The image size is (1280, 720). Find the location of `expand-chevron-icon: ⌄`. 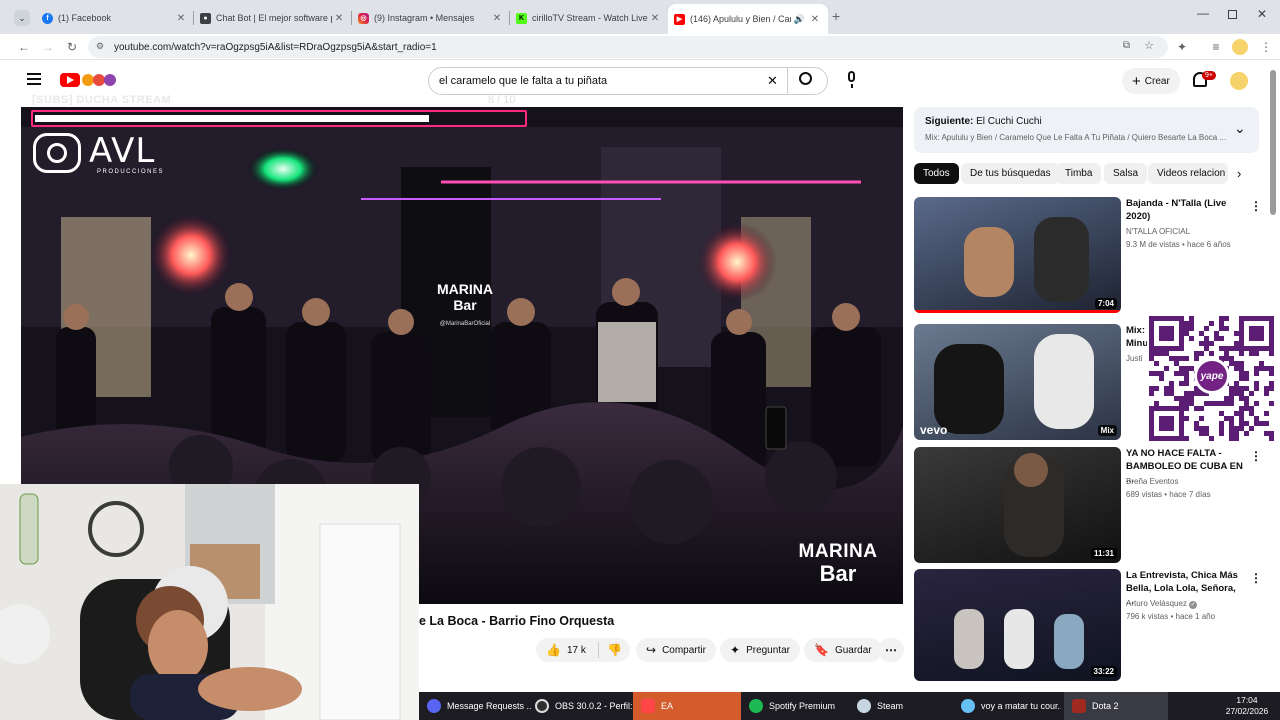

expand-chevron-icon: ⌄ is located at coordinates (1240, 128).